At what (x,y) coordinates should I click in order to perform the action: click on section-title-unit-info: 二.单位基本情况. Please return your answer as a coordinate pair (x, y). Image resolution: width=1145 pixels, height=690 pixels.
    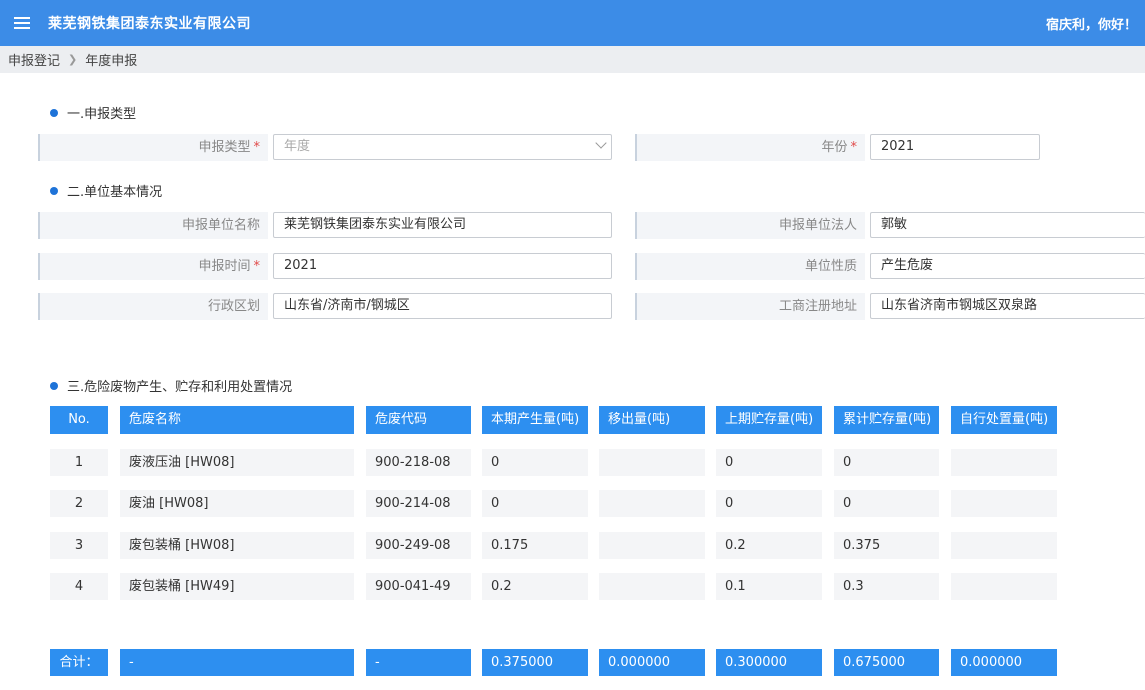
    Looking at the image, I should click on (106, 190).